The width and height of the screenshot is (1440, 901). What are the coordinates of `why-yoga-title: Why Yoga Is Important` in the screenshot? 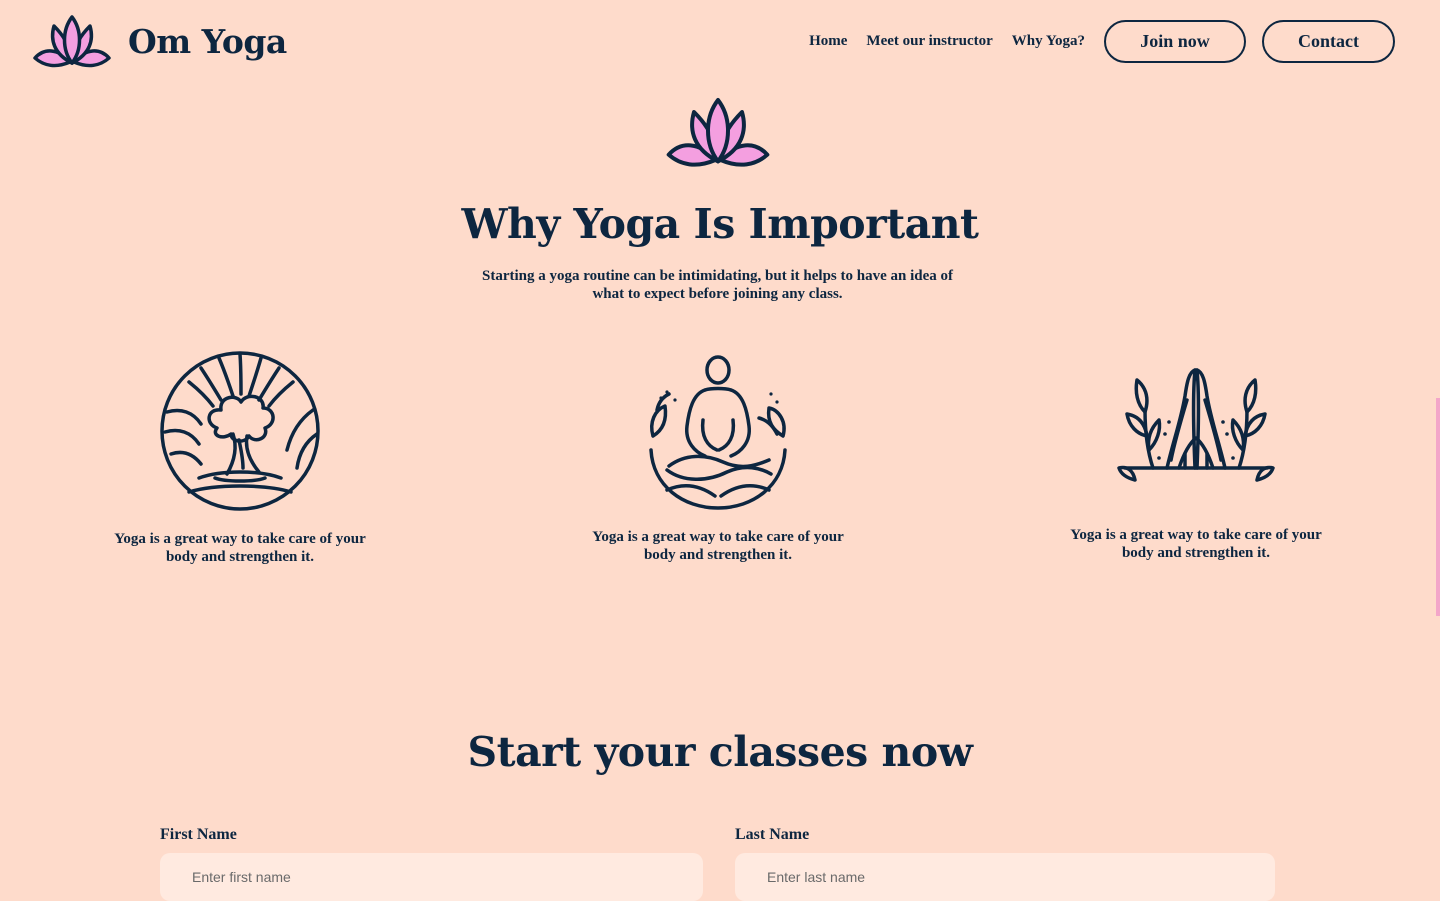 It's located at (720, 224).